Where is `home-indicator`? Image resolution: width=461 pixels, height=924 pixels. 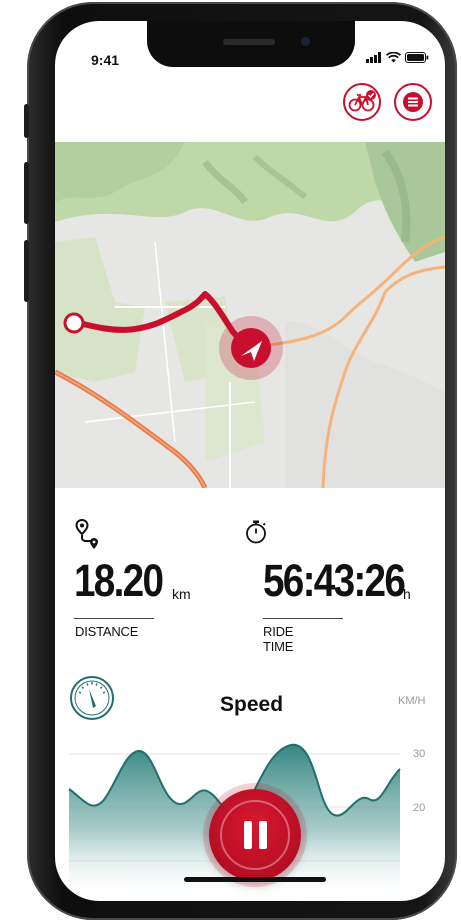
home-indicator is located at coordinates (255, 879).